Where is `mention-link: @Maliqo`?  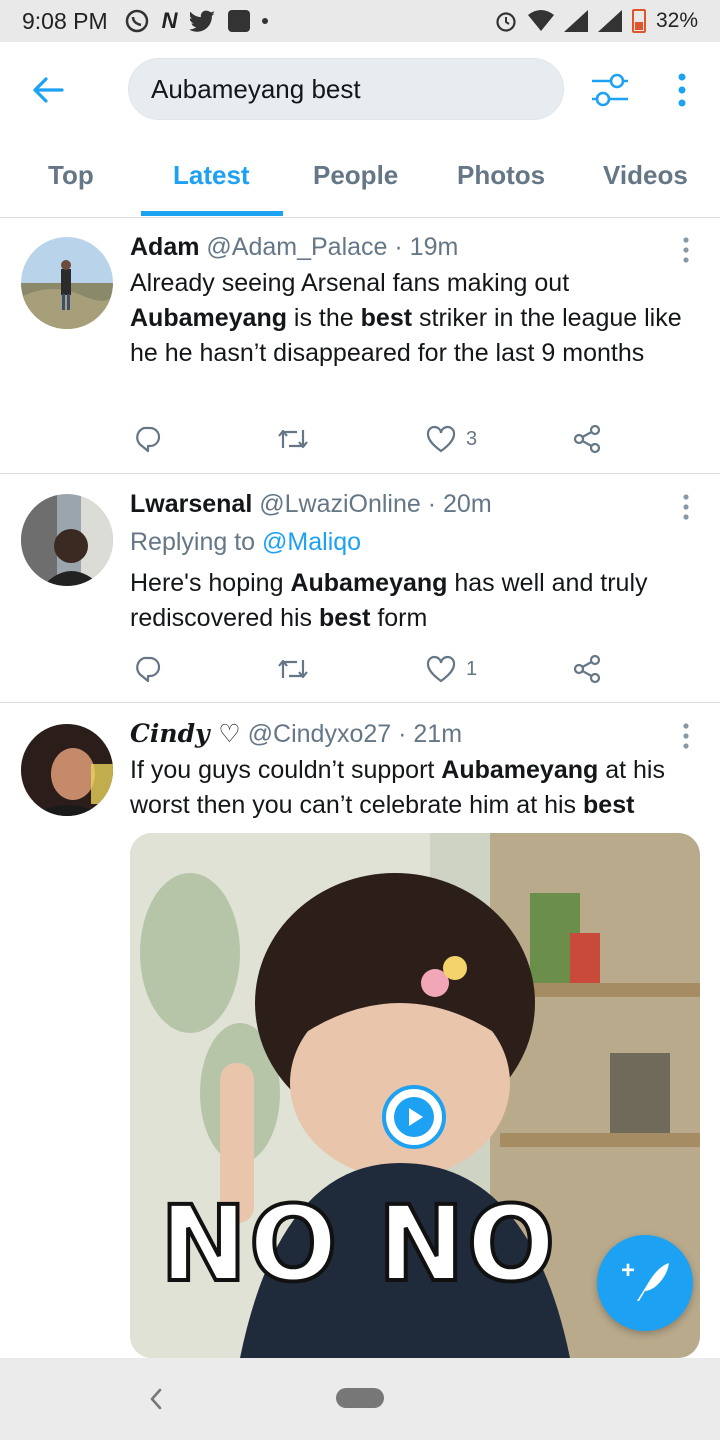 mention-link: @Maliqo is located at coordinates (311, 542).